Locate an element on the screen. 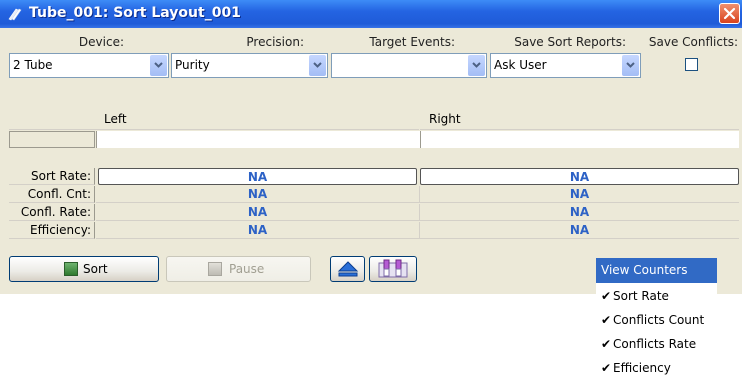 This screenshot has width=742, height=380. right-header-label: Right is located at coordinates (445, 119).